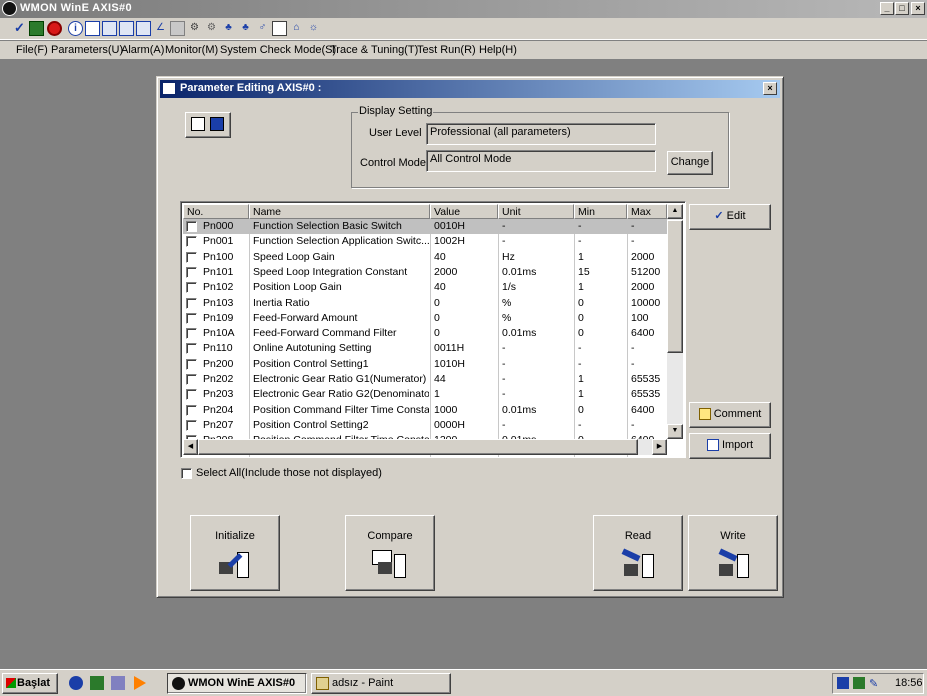 This screenshot has width=927, height=696. I want to click on vertical-scrollbar: ▲ ▼, so click(675, 321).